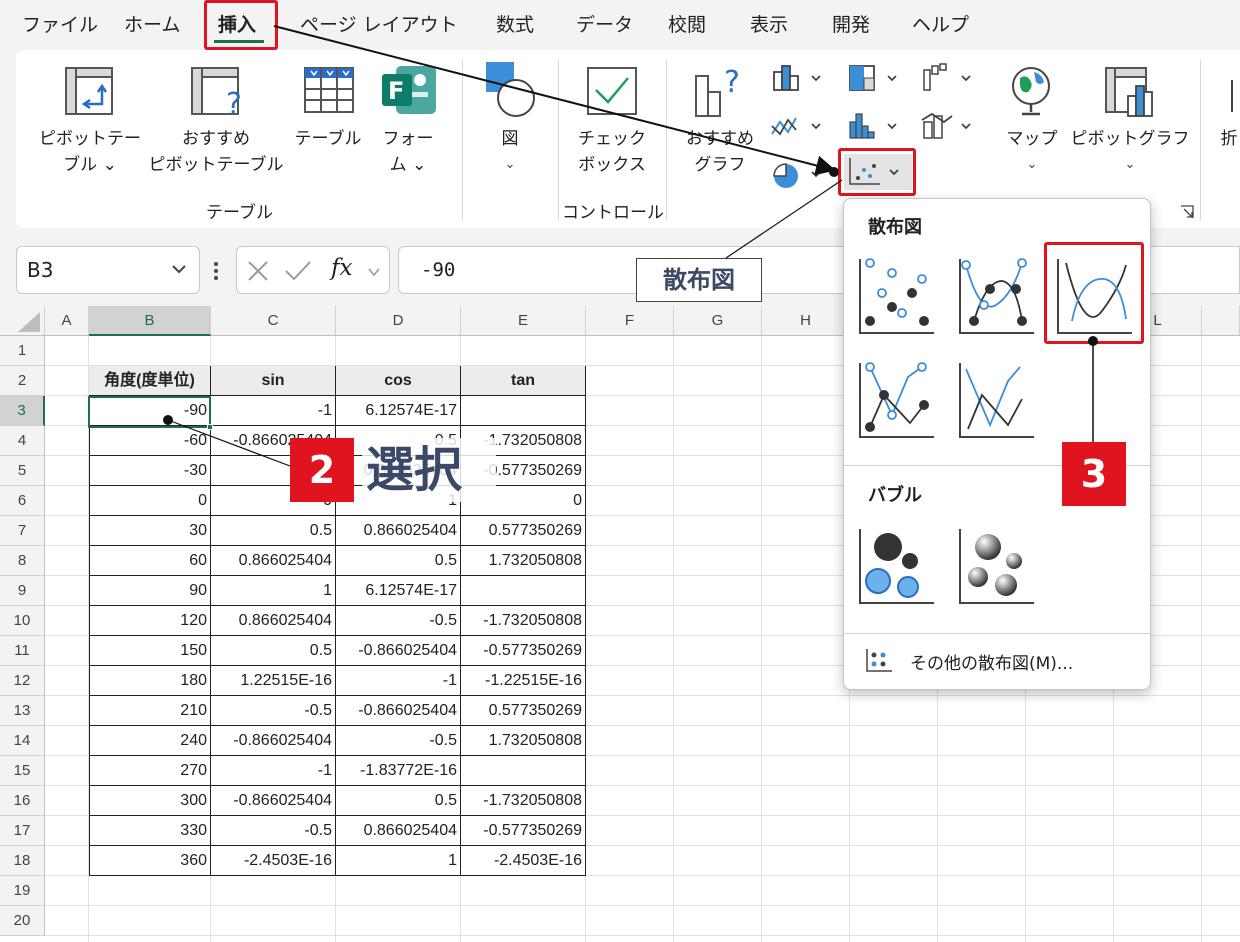 This screenshot has height=942, width=1240. Describe the element at coordinates (150, 471) in the screenshot. I see `table-cell: -30` at that location.